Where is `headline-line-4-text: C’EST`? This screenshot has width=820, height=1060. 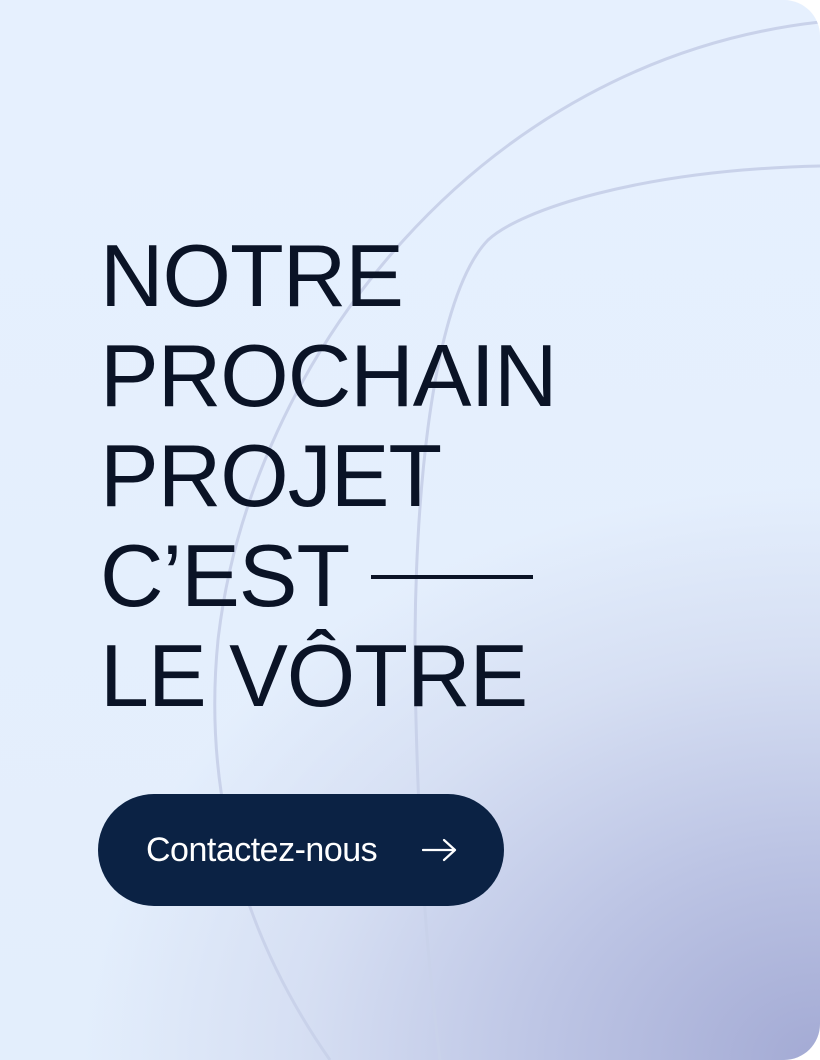 headline-line-4-text: C’EST is located at coordinates (225, 575).